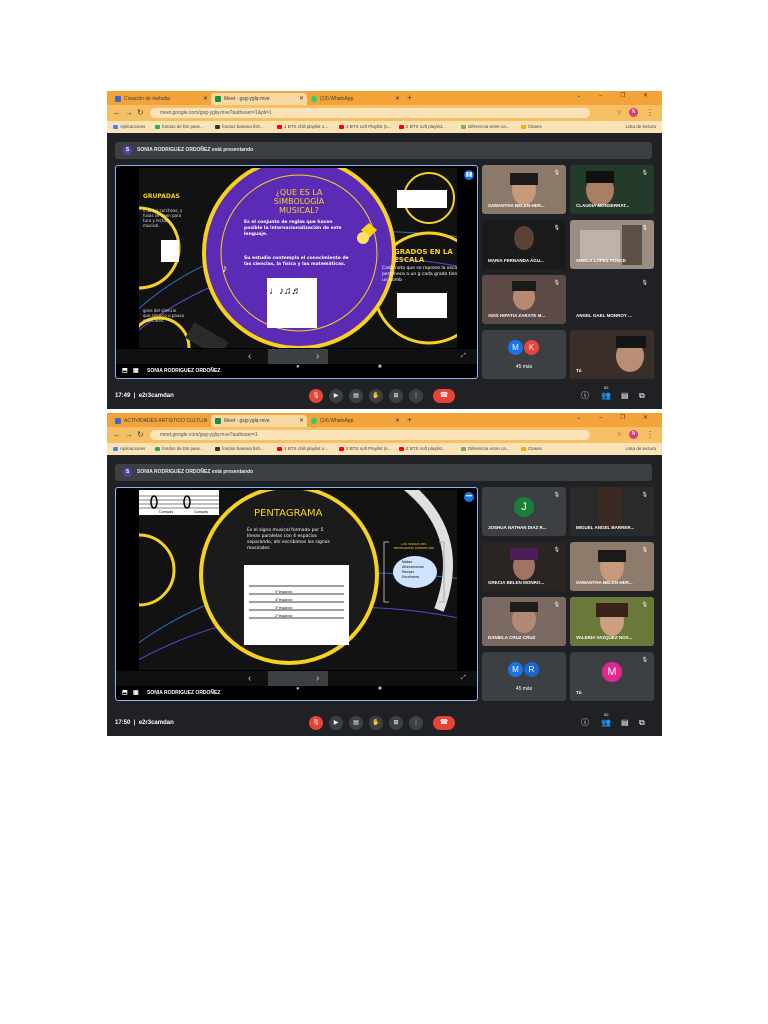 The width and height of the screenshot is (768, 1024). Describe the element at coordinates (524, 507) in the screenshot. I see `participant-avatar: J` at that location.